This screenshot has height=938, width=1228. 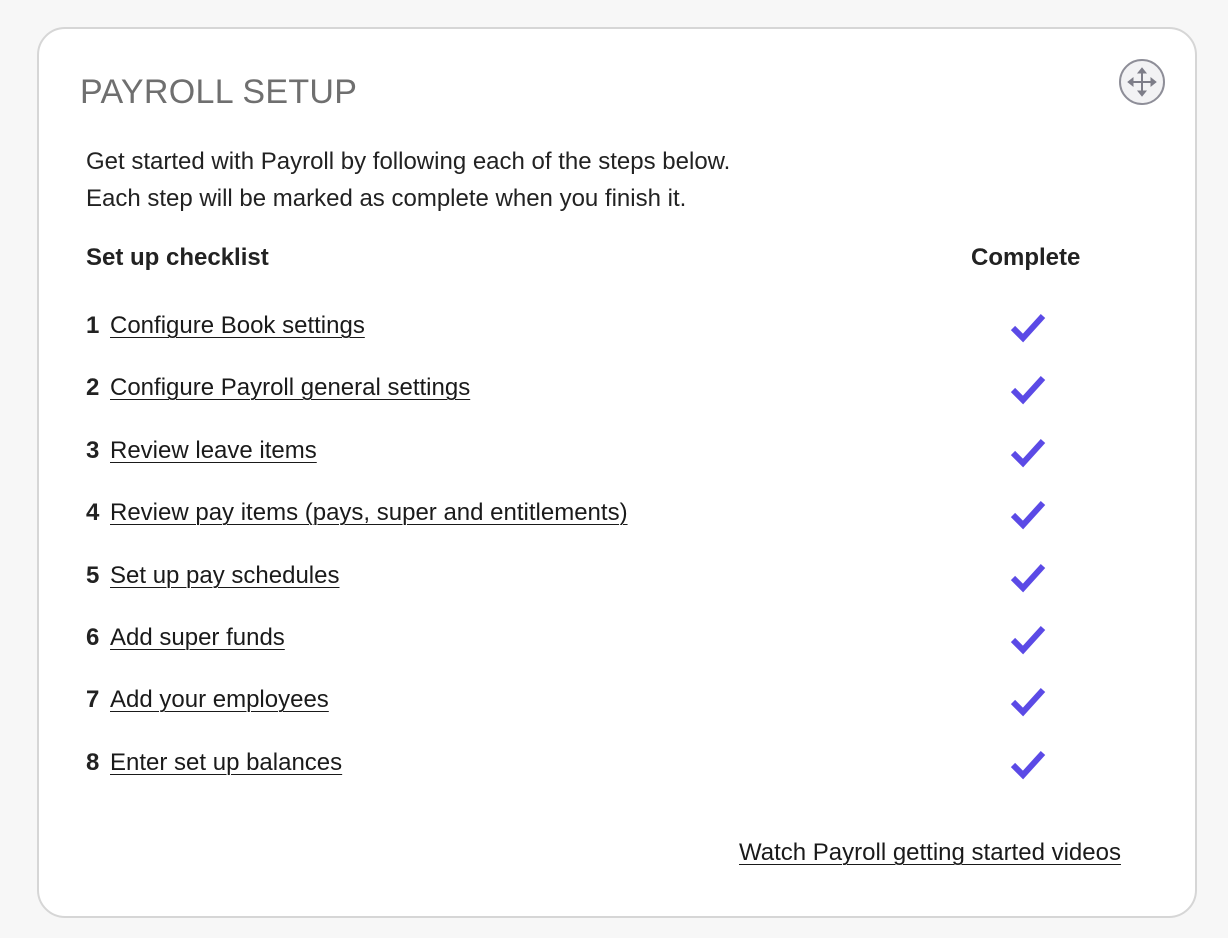 I want to click on checklist-step: 3 Review leave items, so click(x=616, y=454).